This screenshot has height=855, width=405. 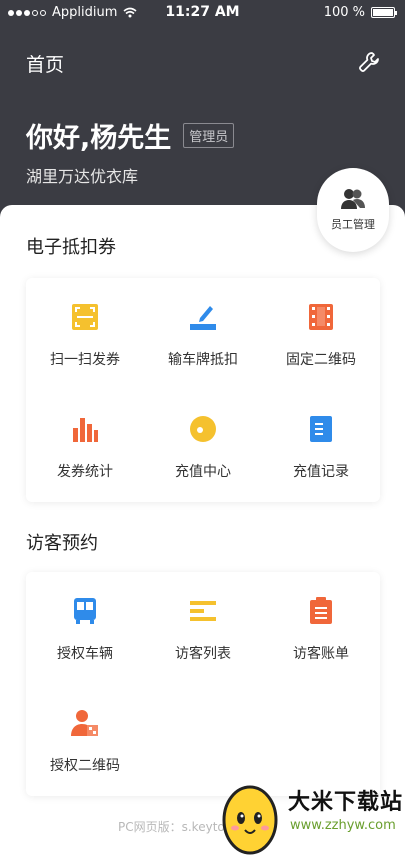 What do you see at coordinates (85, 429) in the screenshot?
I see `bar-chart-icon` at bounding box center [85, 429].